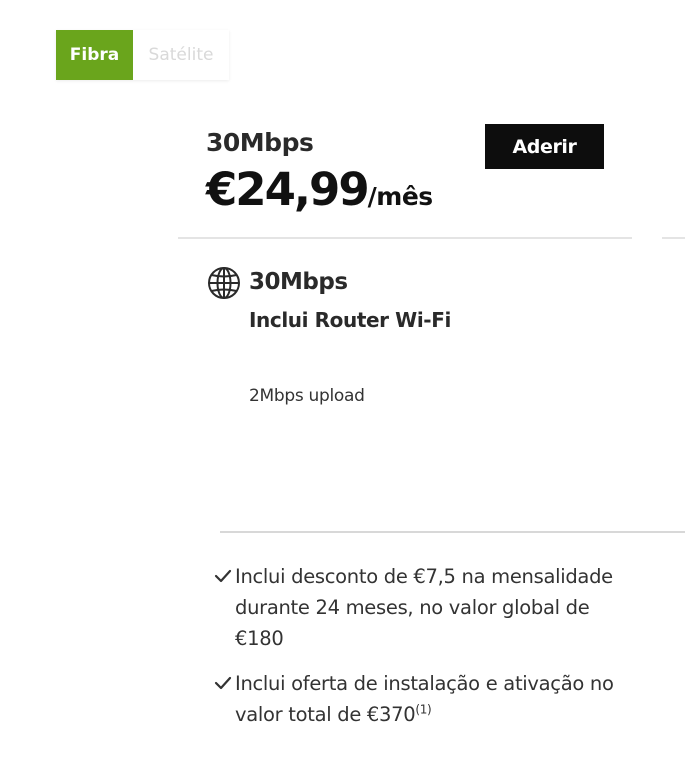  Describe the element at coordinates (350, 320) in the screenshot. I see `feature-router: Inclui Router Wi-Fi` at that location.